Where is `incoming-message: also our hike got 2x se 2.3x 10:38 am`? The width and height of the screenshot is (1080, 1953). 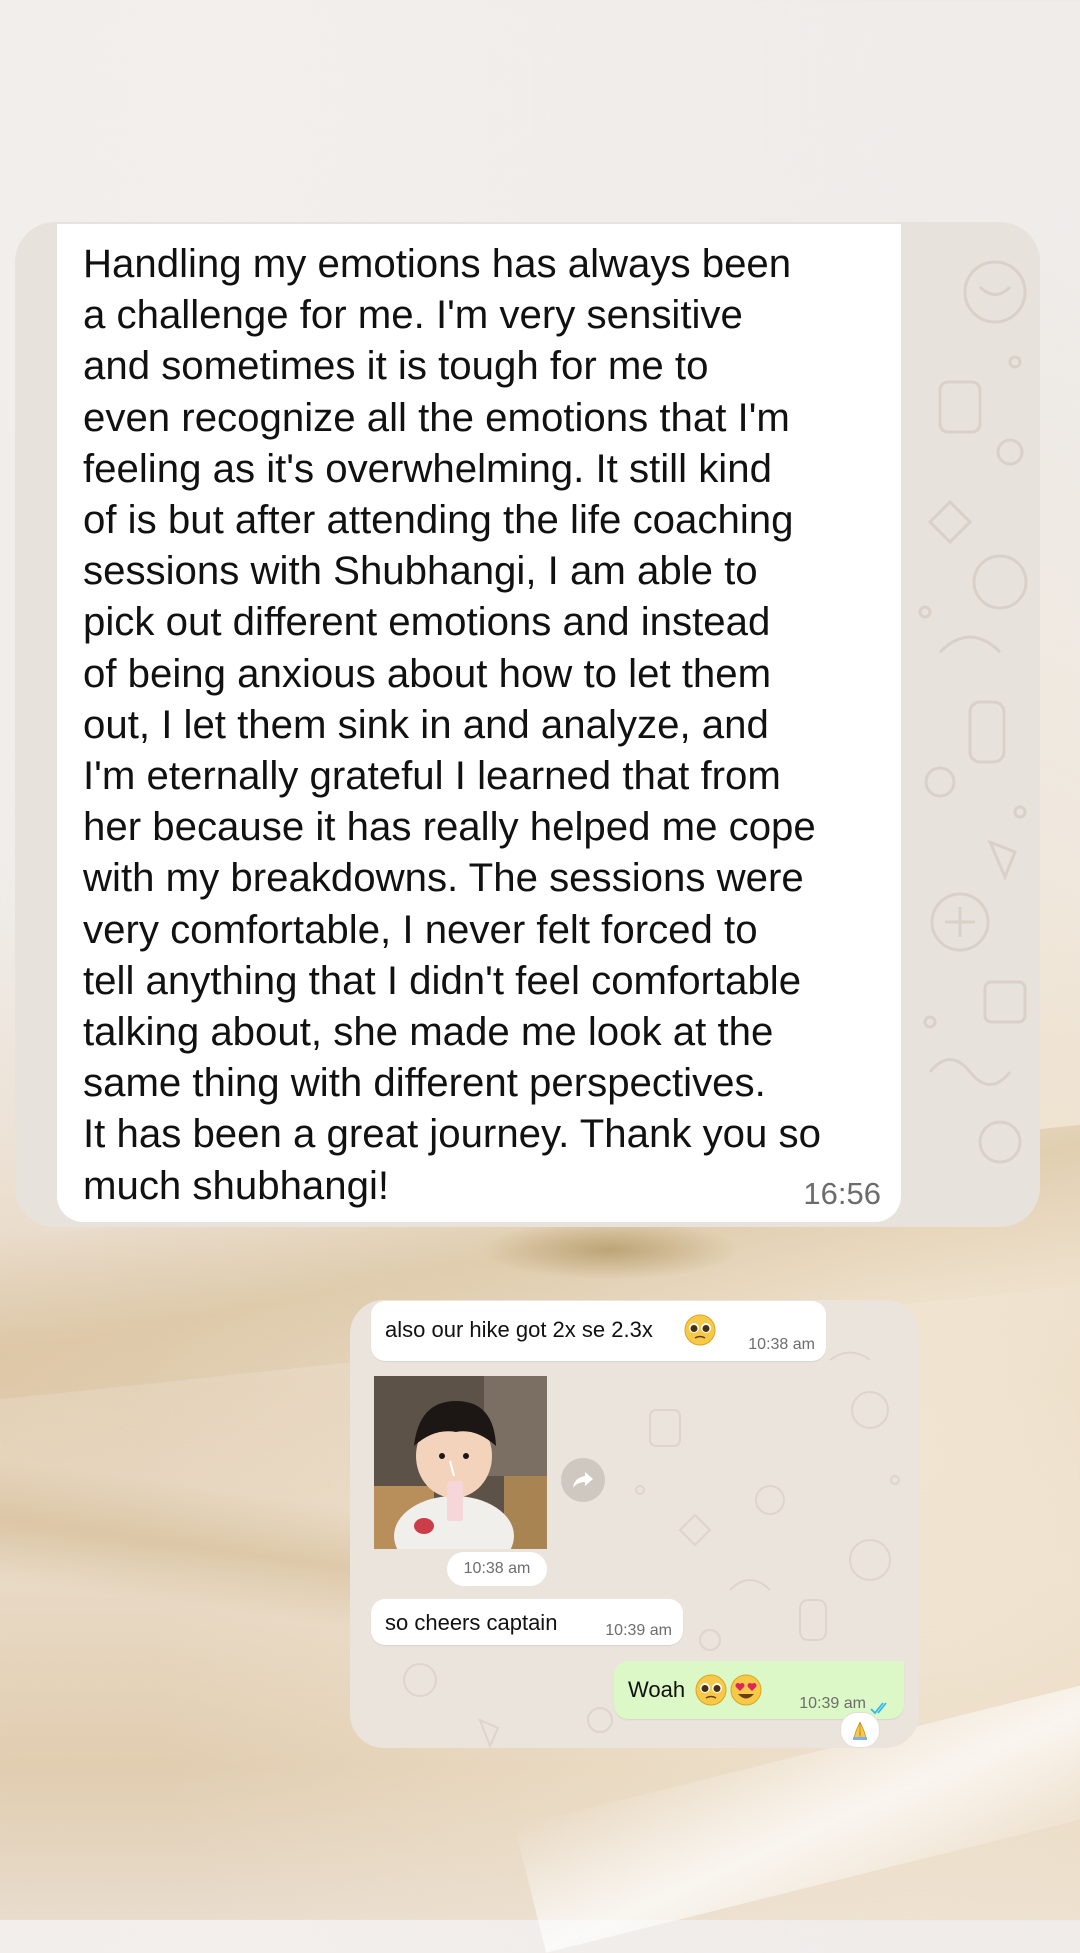 incoming-message: also our hike got 2x se 2.3x 10:38 am is located at coordinates (598, 1331).